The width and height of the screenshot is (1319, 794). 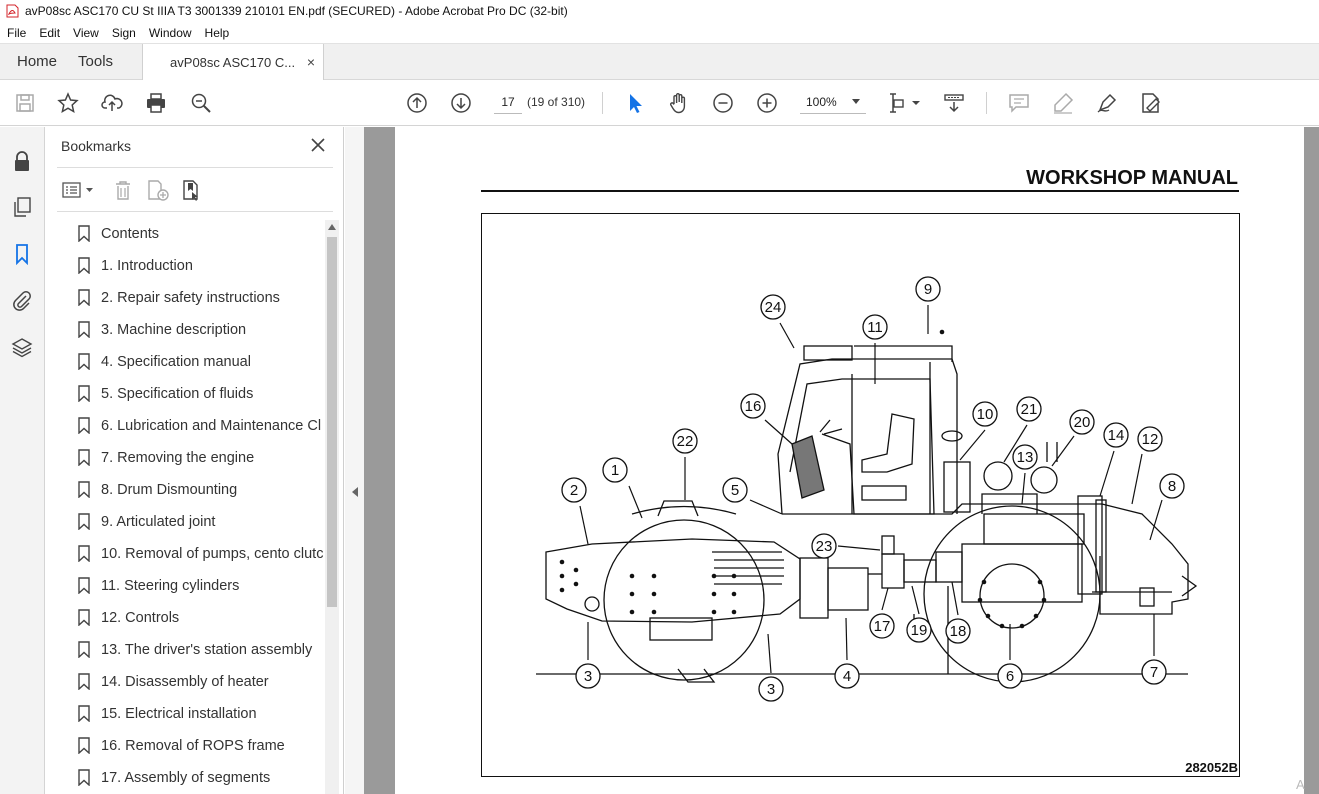 I want to click on previous-page-icon, so click(x=417, y=103).